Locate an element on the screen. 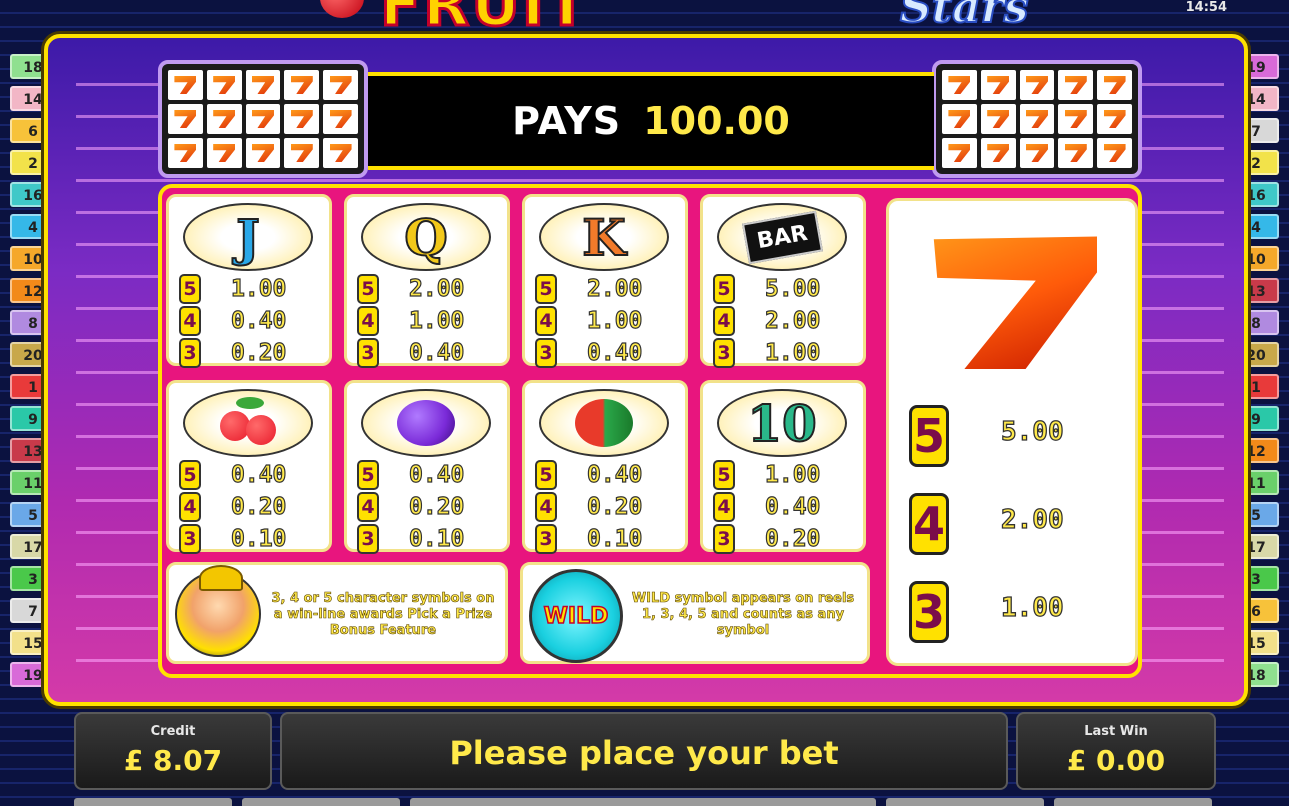 Image resolution: width=1289 pixels, height=806 pixels. paytable-card: K 5 2.00 4 1.00 3 0.40 is located at coordinates (605, 281).